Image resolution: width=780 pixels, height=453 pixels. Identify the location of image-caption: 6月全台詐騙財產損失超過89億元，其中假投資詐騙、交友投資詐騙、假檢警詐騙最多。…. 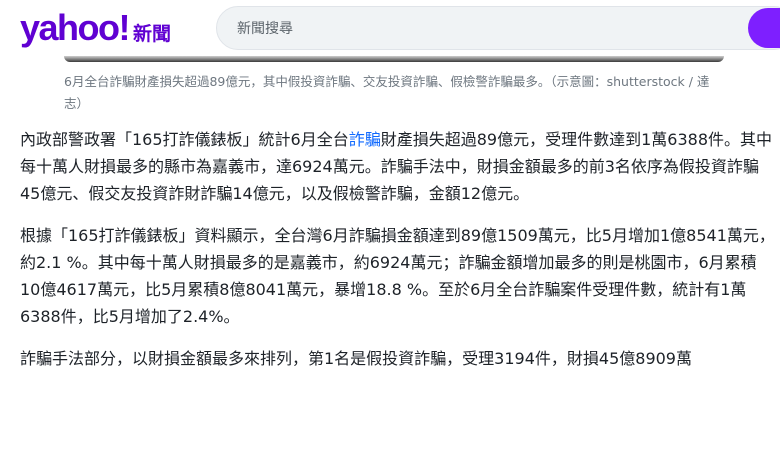
(387, 92).